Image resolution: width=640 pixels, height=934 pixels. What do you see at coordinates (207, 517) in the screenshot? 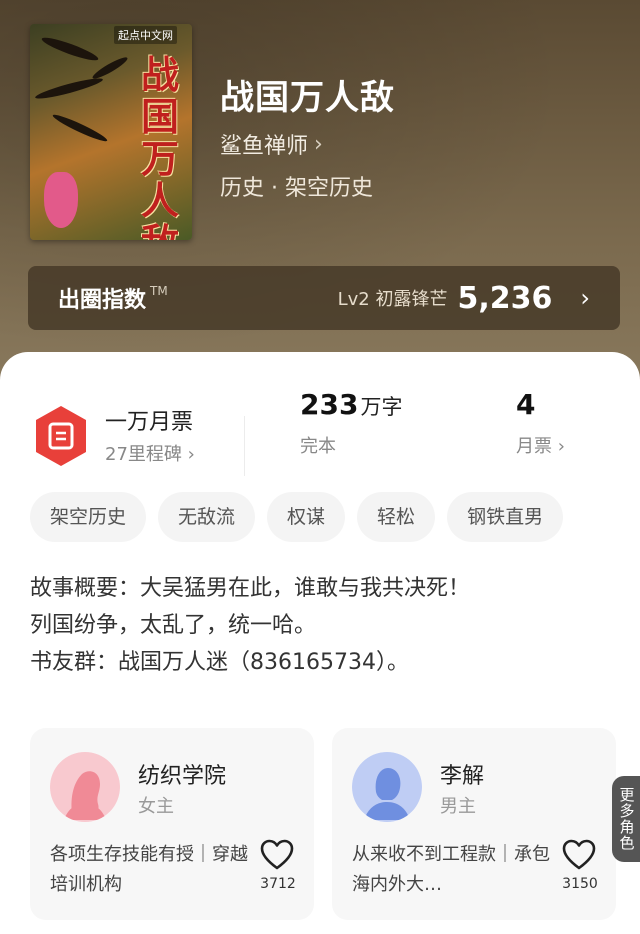
I see `tag: 无敌流` at bounding box center [207, 517].